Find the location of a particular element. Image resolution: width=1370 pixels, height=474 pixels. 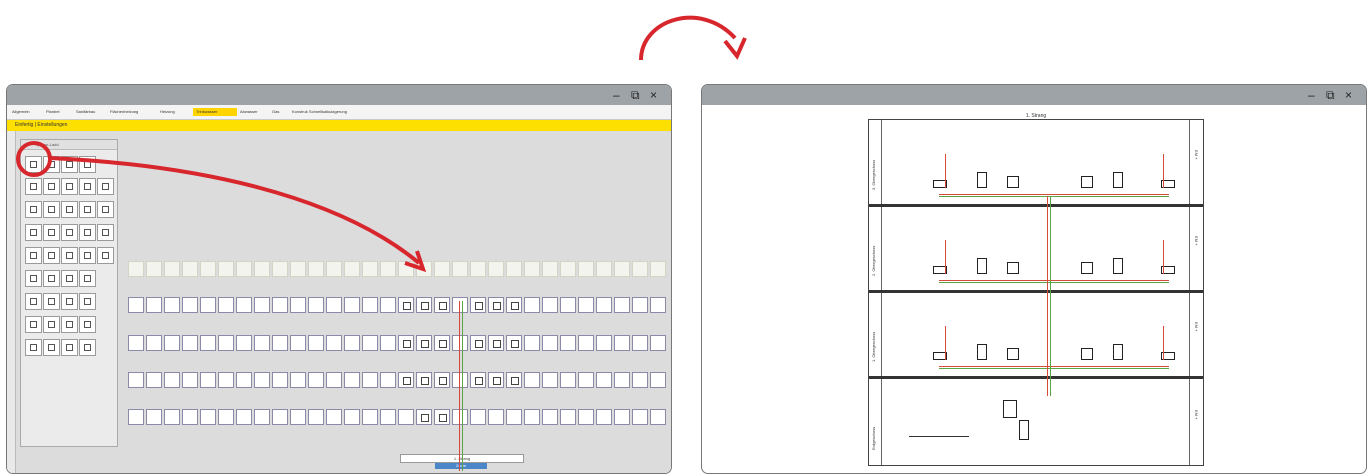

minimize-icon: – is located at coordinates (1311, 95).